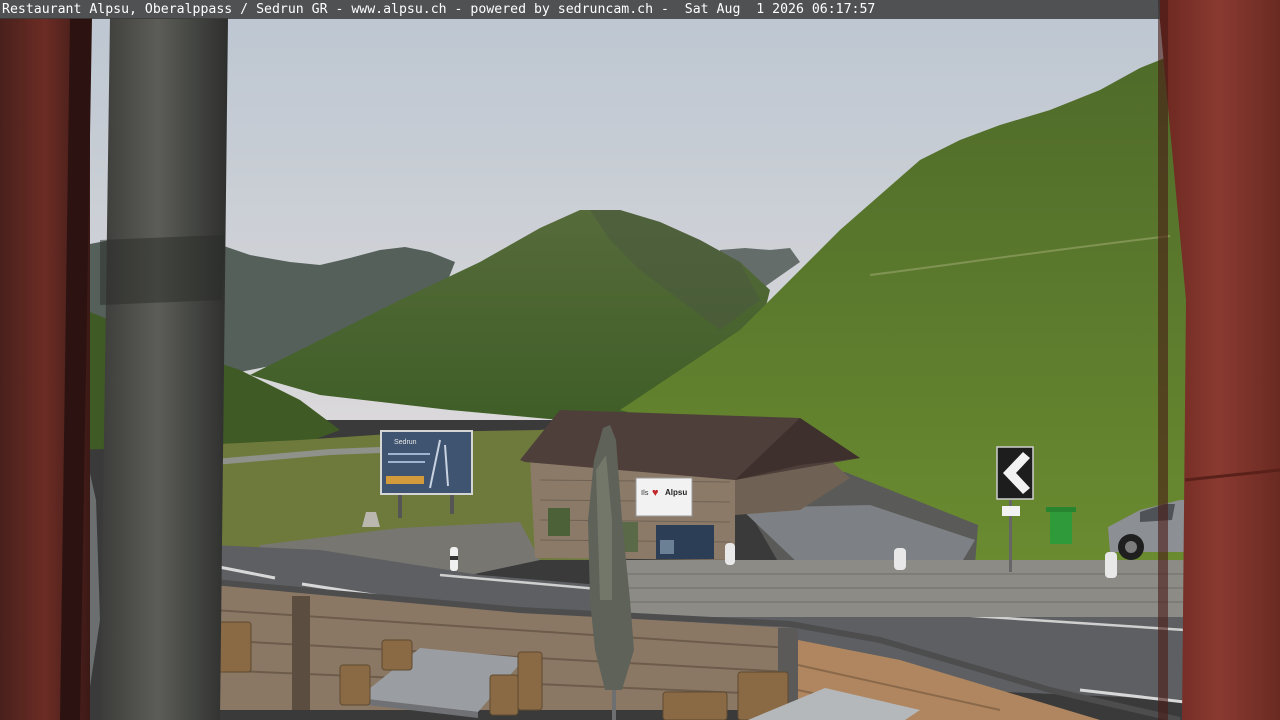 The width and height of the screenshot is (1280, 720). I want to click on building-sign, so click(664, 497).